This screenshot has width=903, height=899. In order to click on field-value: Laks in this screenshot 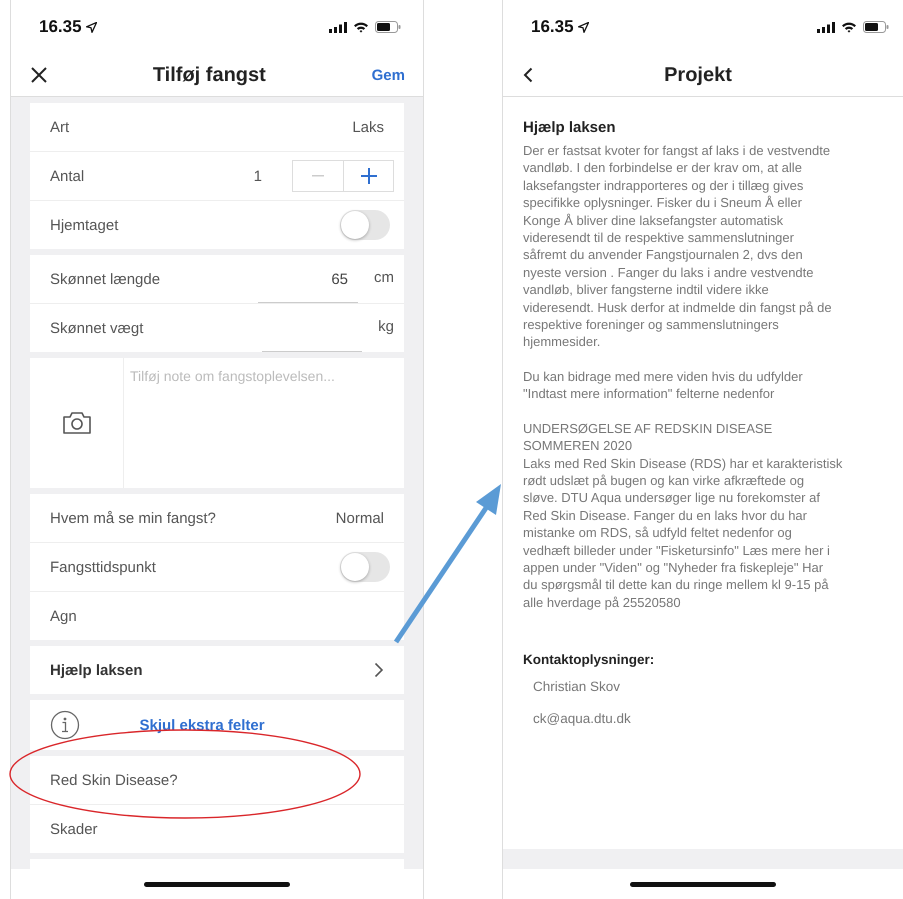, I will do `click(368, 127)`.